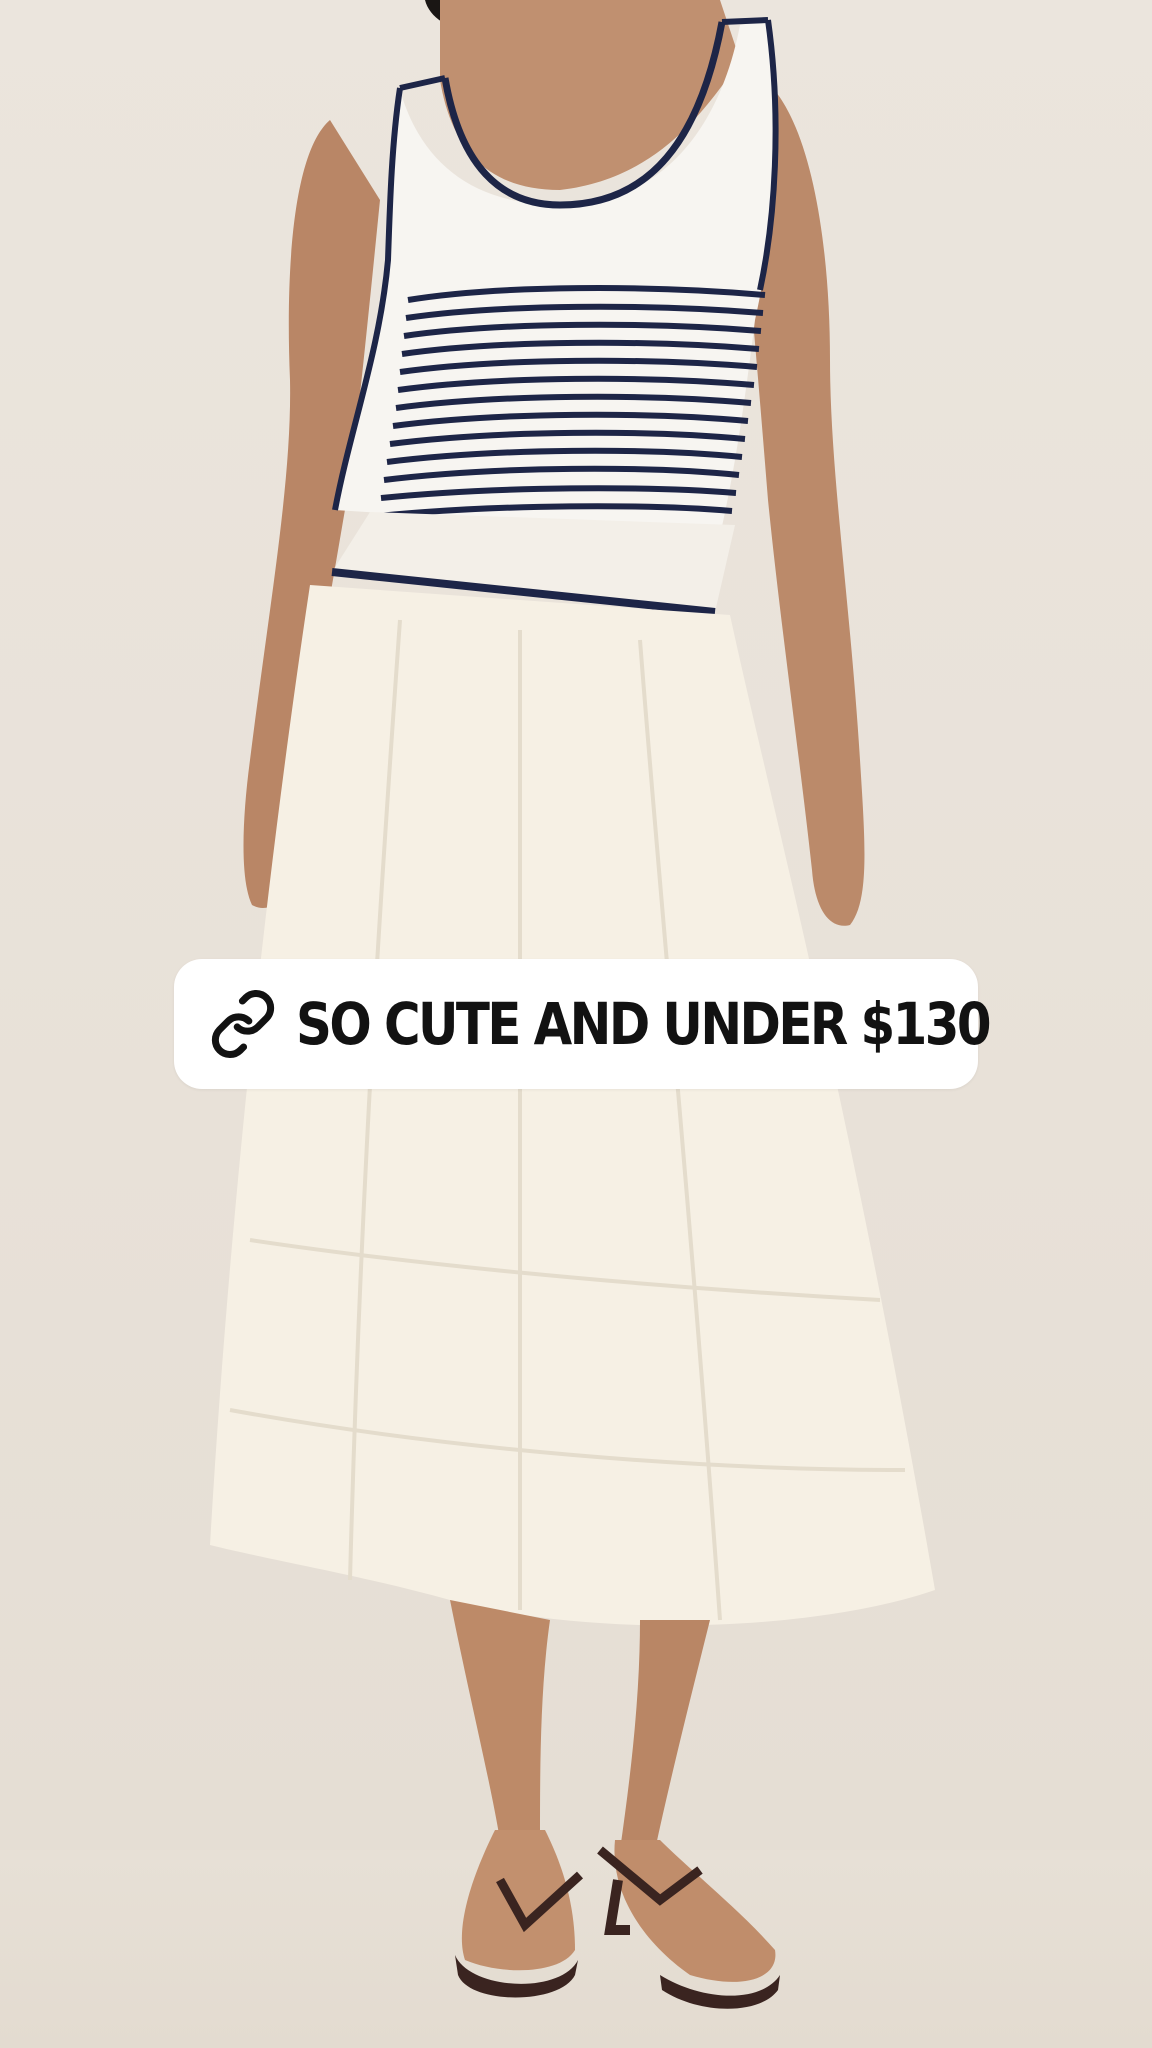 The width and height of the screenshot is (1152, 2048). I want to click on link-icon, so click(243, 1024).